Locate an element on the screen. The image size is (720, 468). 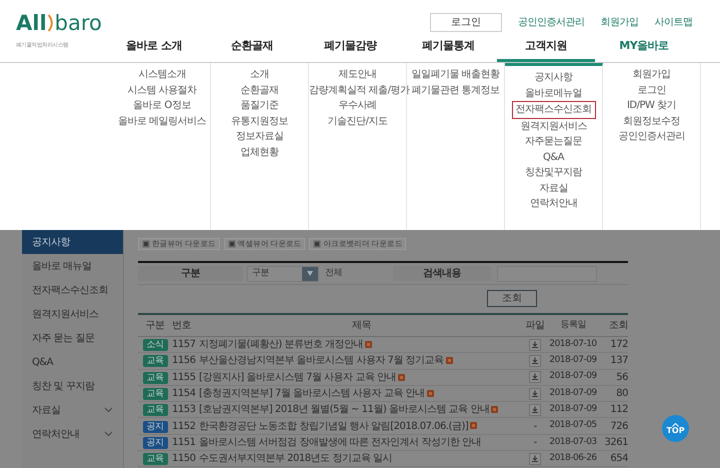
dropdown-select: 구분 is located at coordinates (283, 274).